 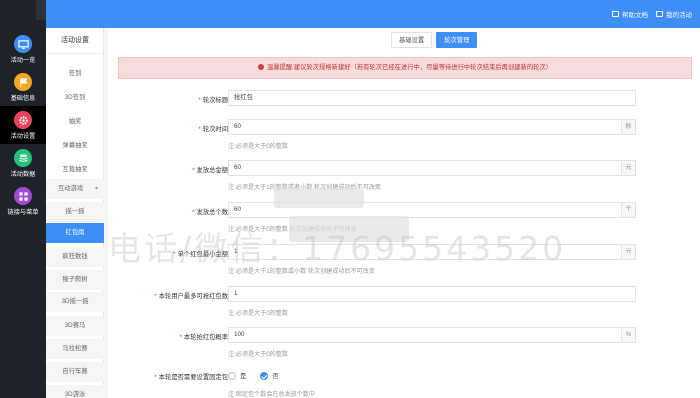 What do you see at coordinates (243, 375) in the screenshot?
I see `fixed-packet-yes-label: 是` at bounding box center [243, 375].